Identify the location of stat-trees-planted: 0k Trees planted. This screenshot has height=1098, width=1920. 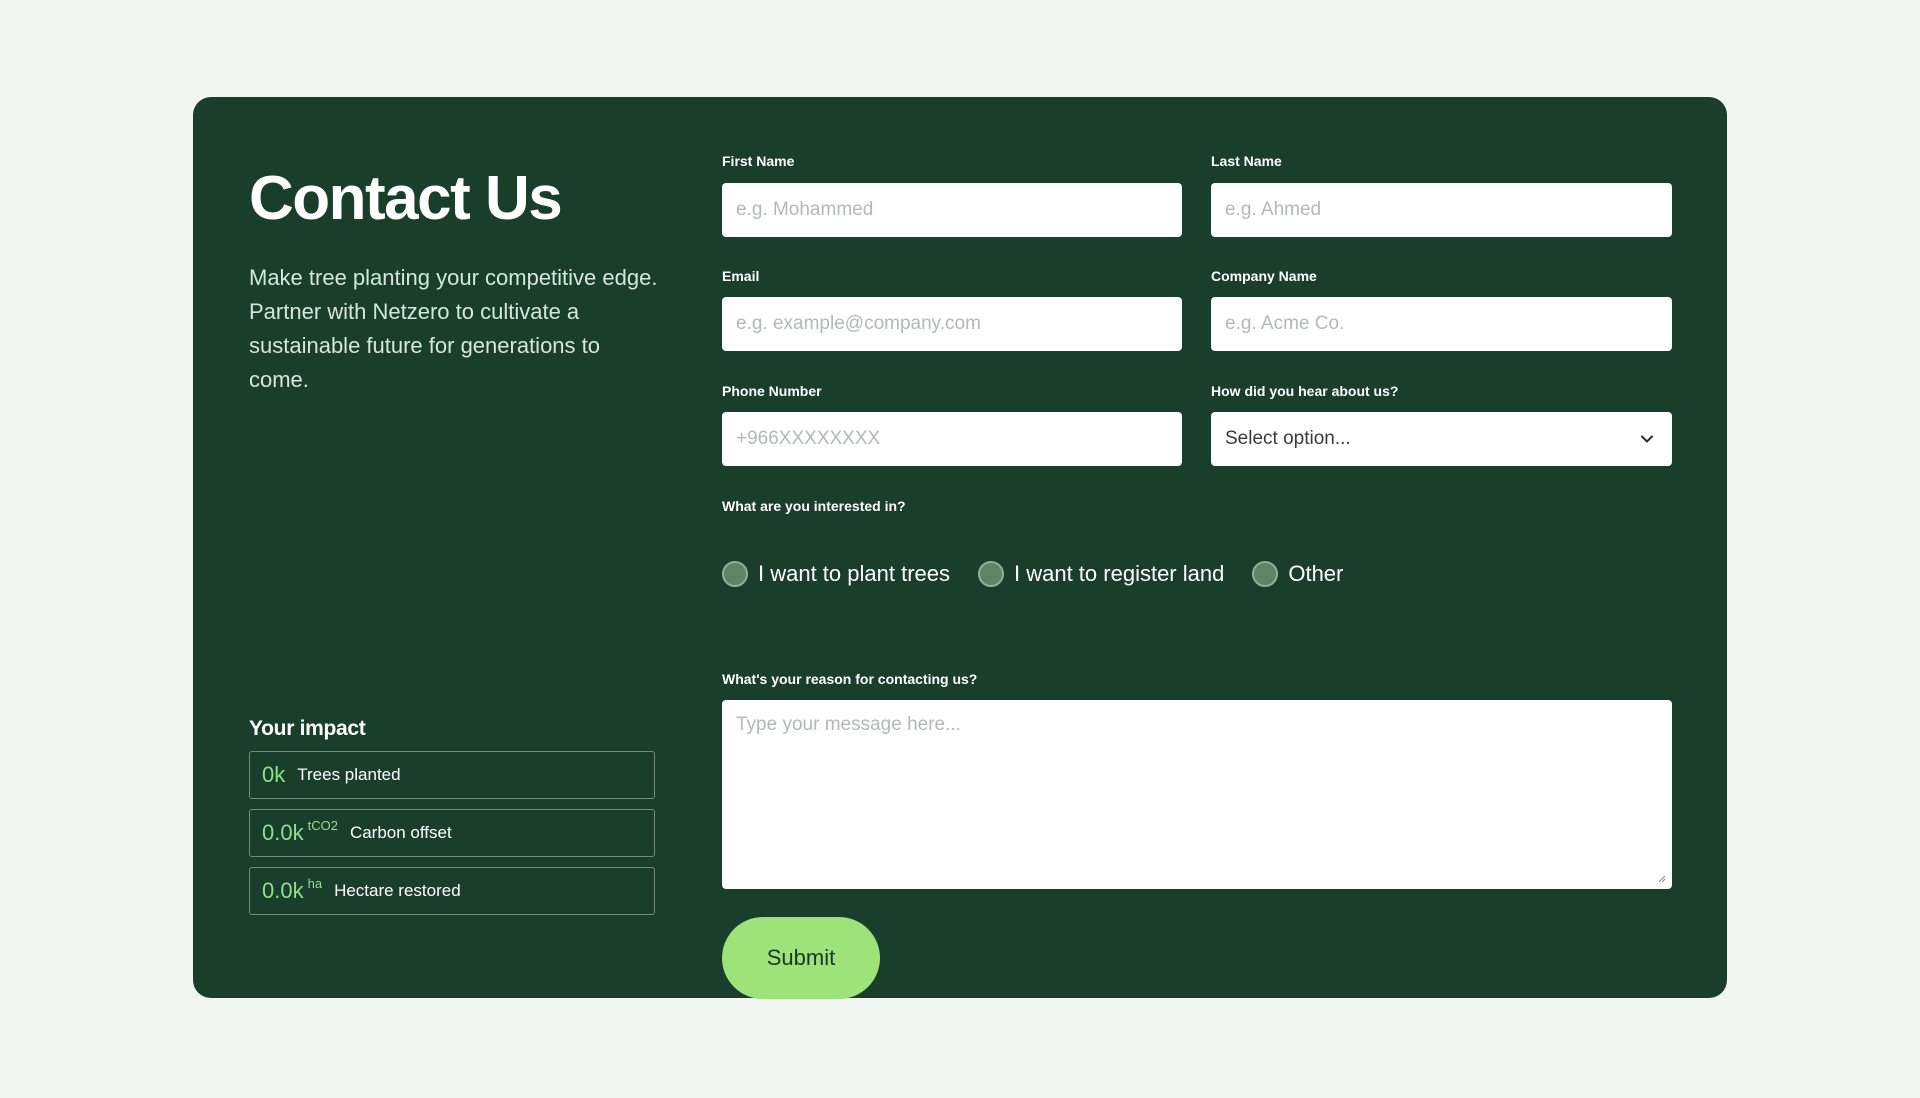
(452, 775).